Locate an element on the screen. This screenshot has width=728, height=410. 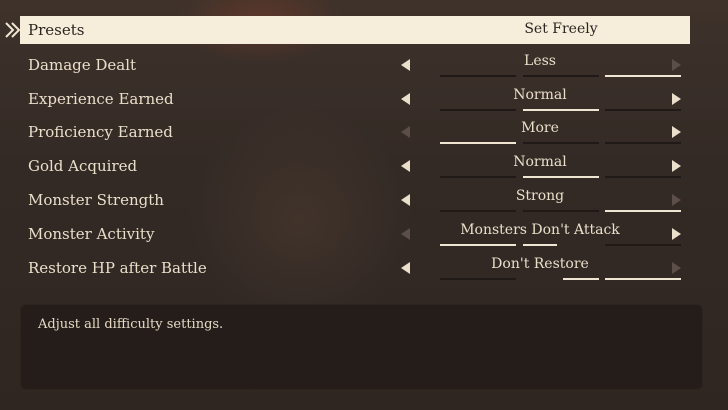
setting-row: Restore HP after Battle Don't Restore is located at coordinates (355, 268).